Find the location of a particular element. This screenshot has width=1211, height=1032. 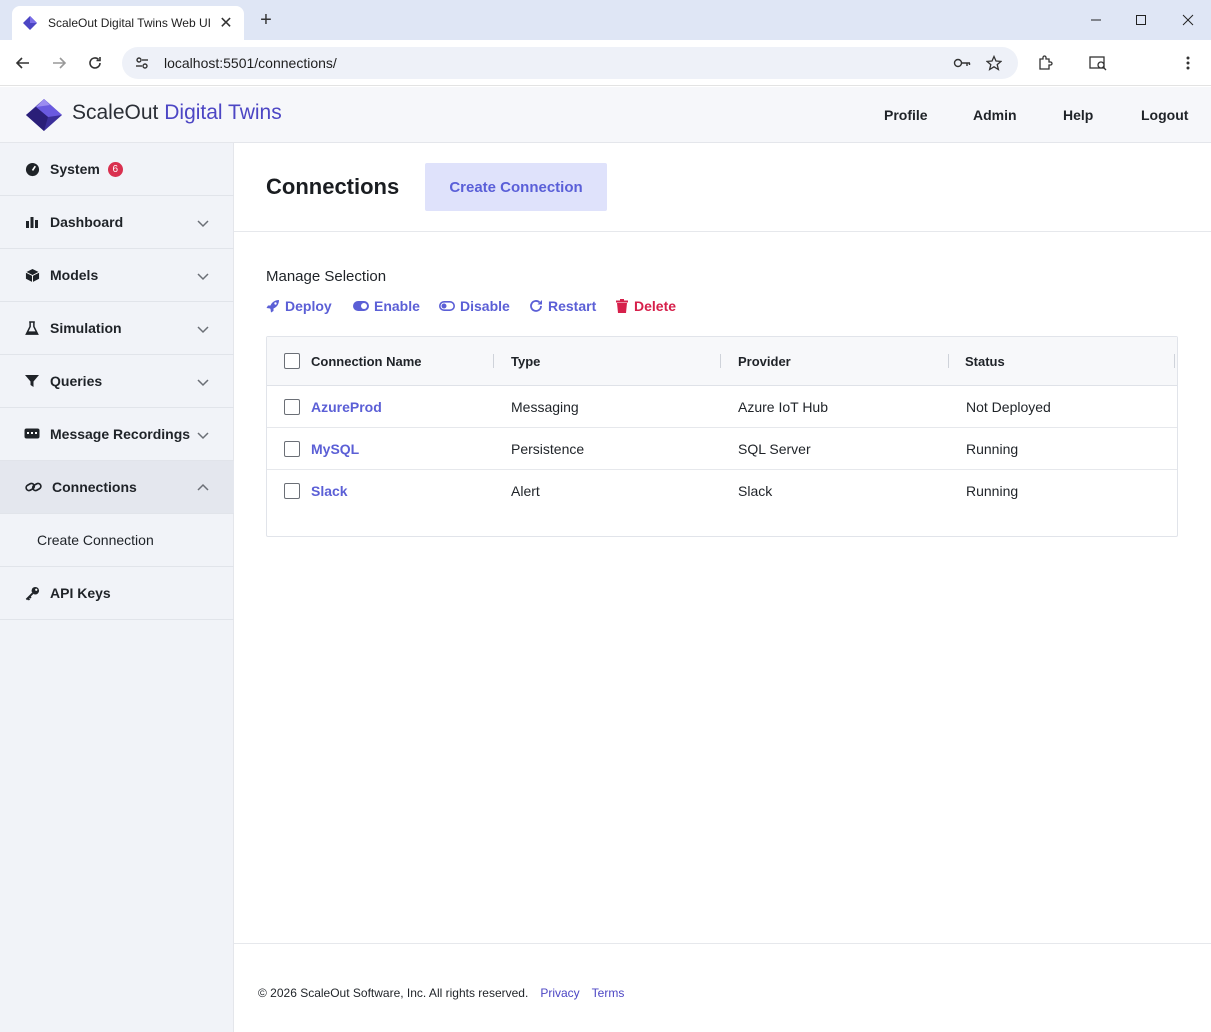

create-connection-button: Create Connection is located at coordinates (516, 187).